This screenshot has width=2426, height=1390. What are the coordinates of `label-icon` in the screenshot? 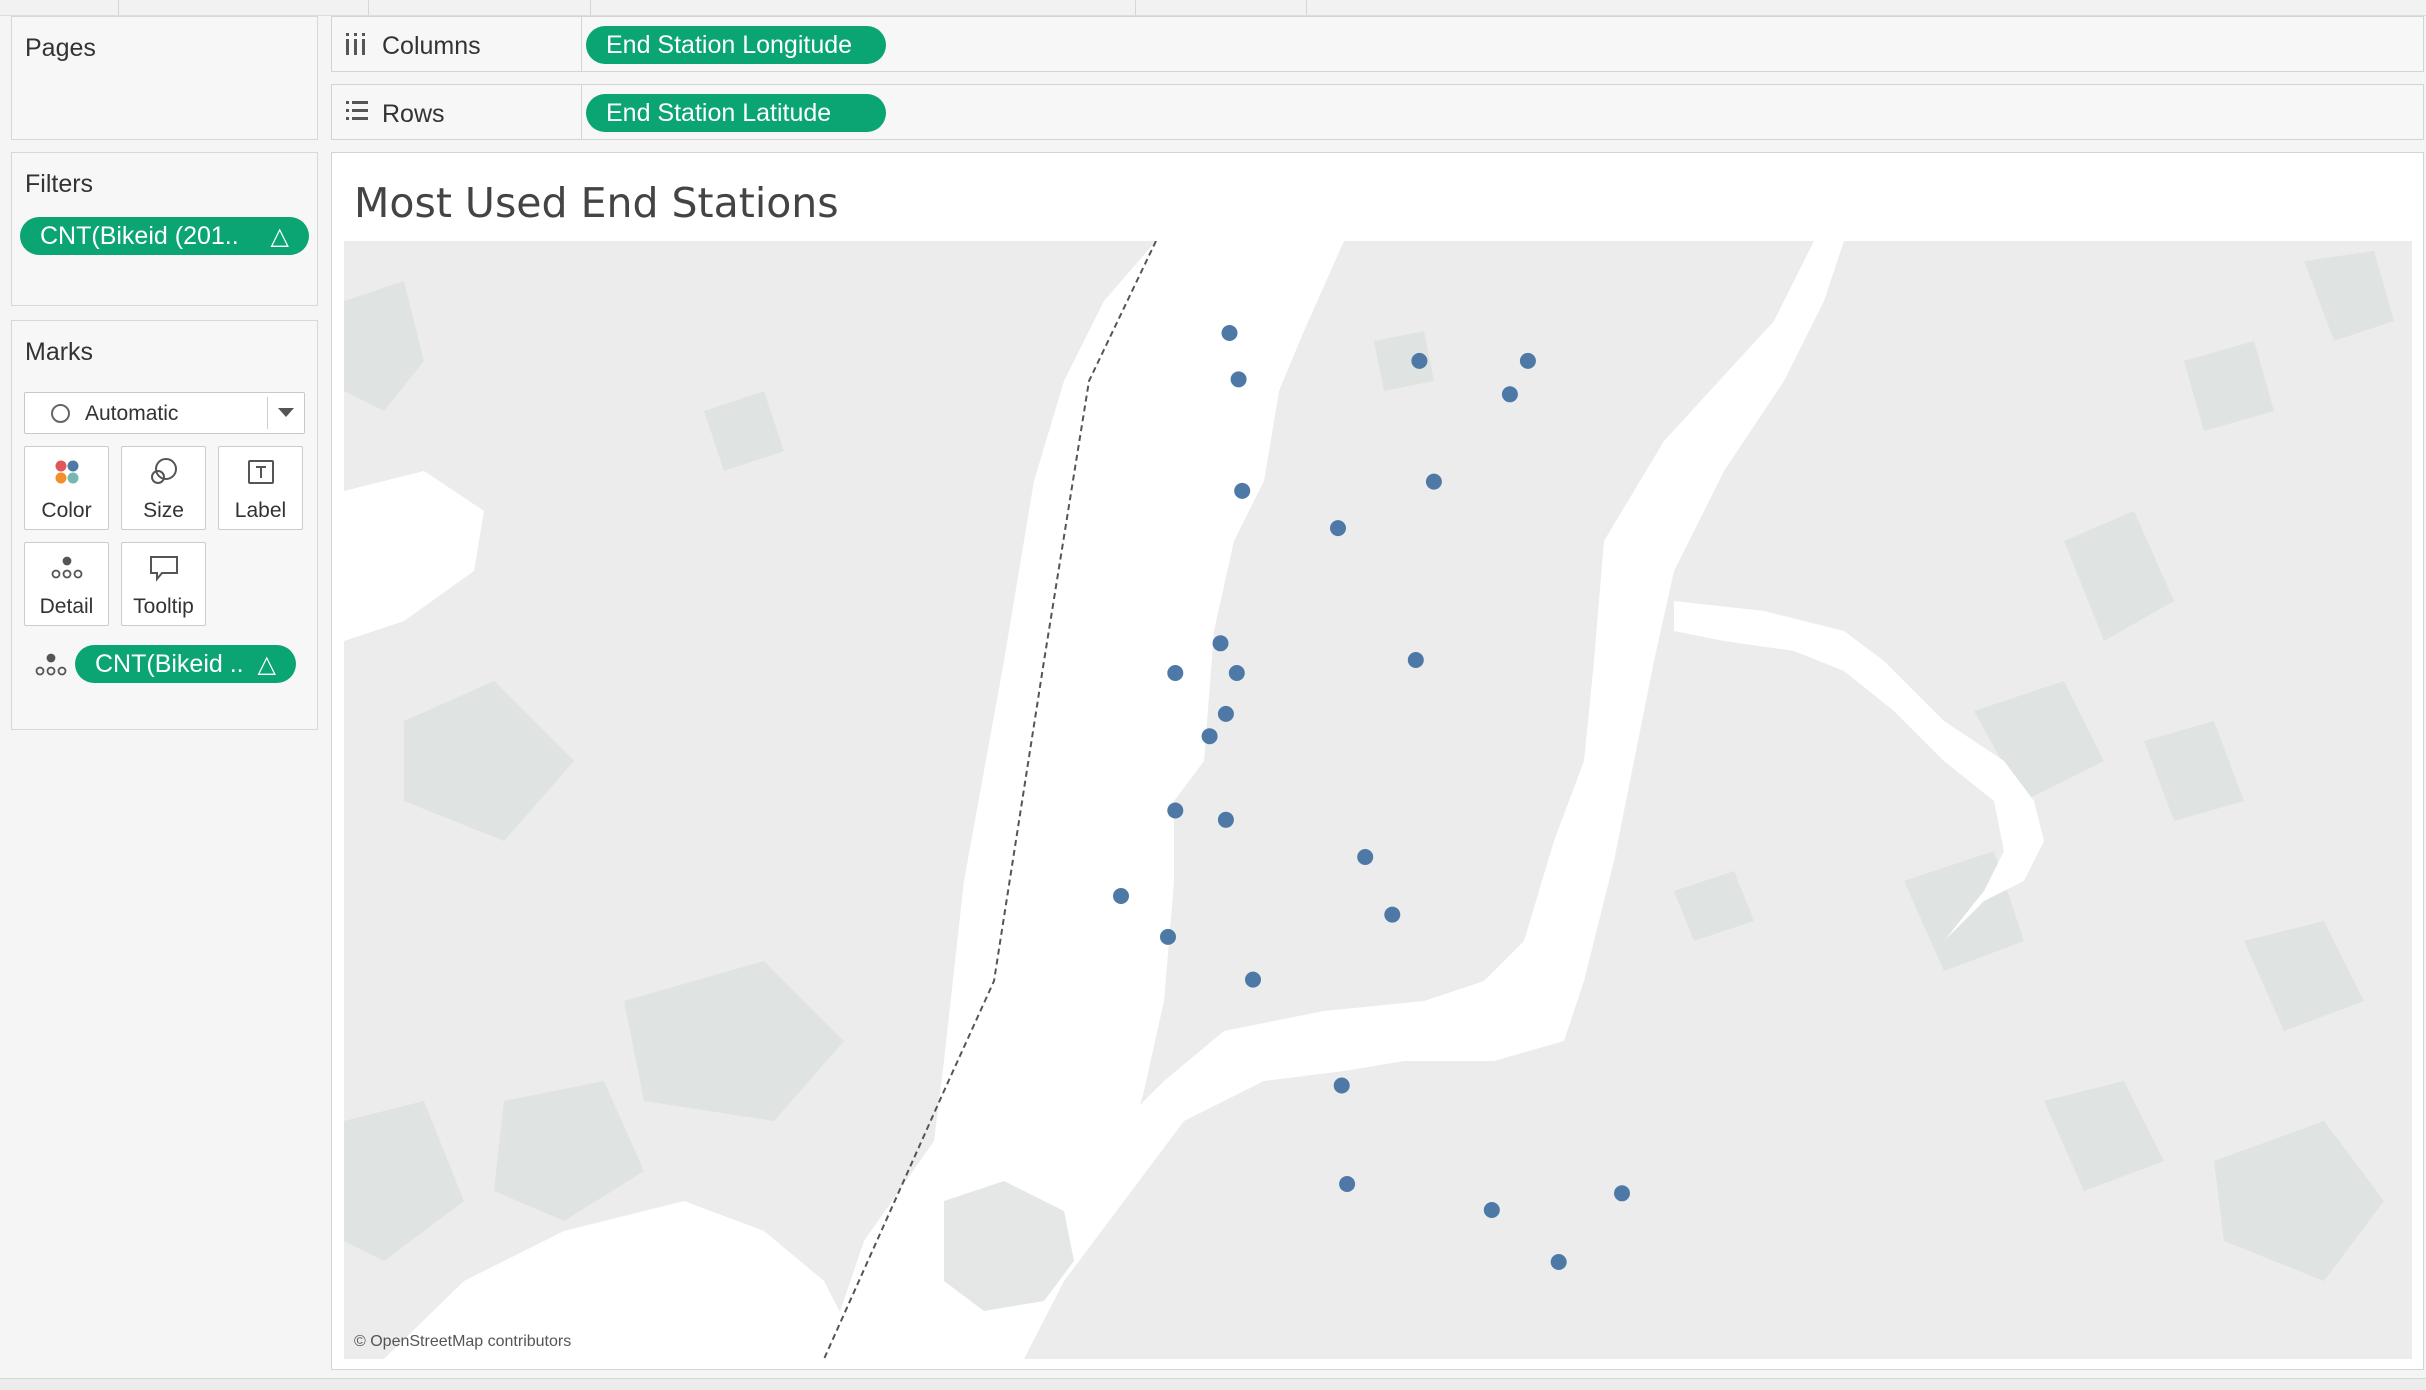 It's located at (260, 472).